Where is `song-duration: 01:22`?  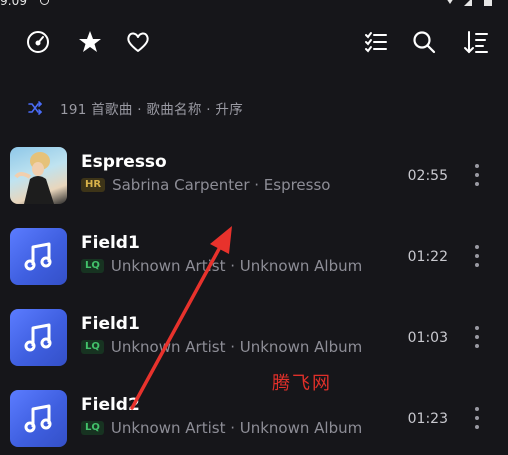 song-duration: 01:22 is located at coordinates (427, 257).